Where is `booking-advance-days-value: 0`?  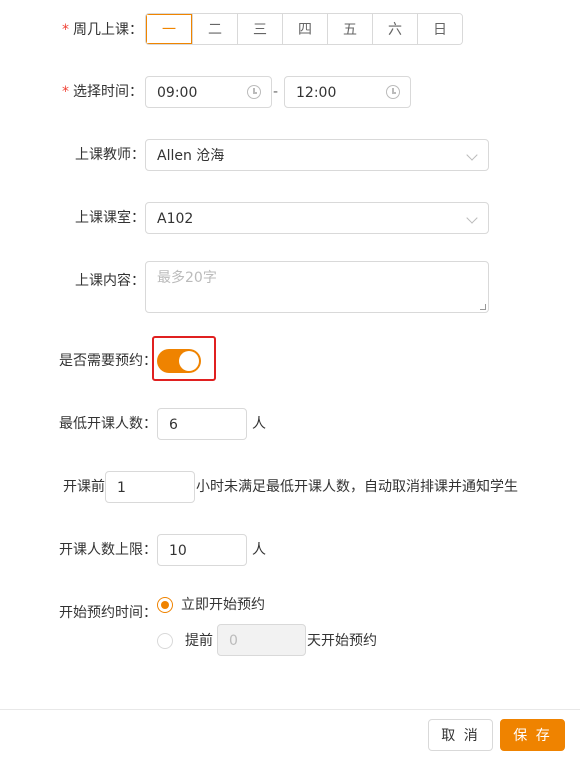 booking-advance-days-value: 0 is located at coordinates (233, 641).